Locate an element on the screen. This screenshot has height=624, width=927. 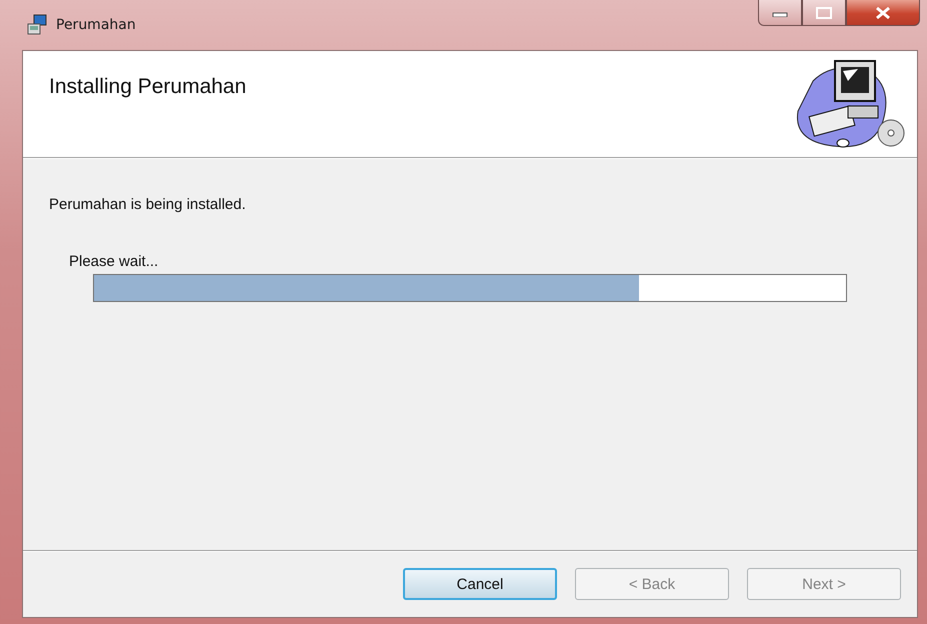
installer-icon is located at coordinates (37, 25).